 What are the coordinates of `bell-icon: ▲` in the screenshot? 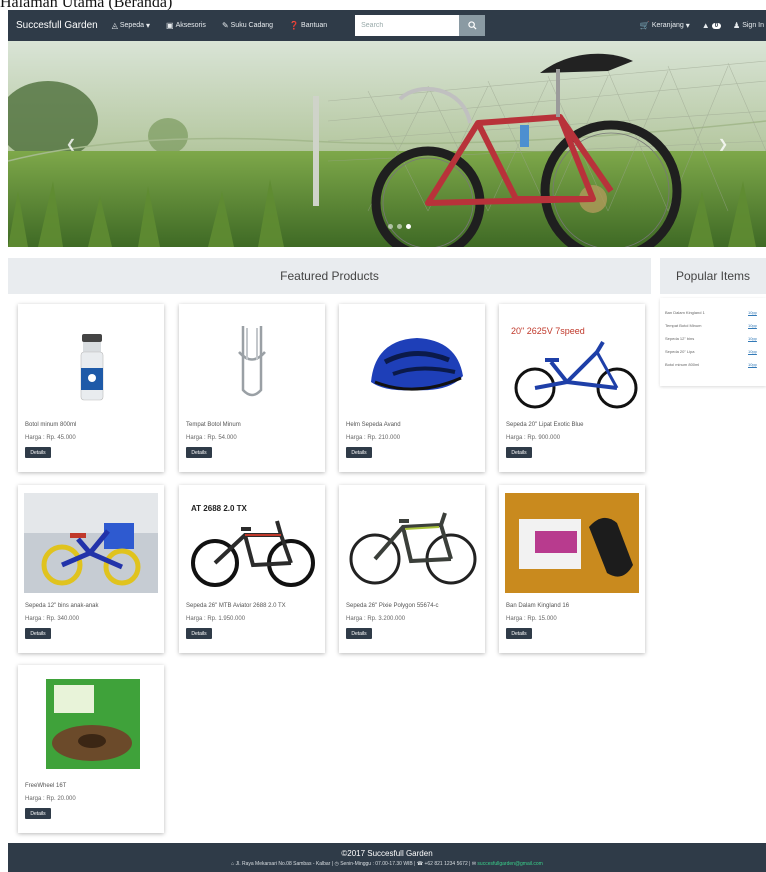 It's located at (705, 25).